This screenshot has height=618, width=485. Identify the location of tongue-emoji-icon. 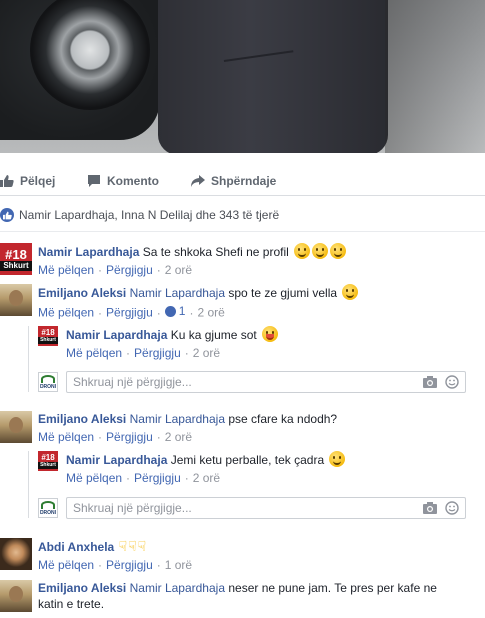
(270, 334).